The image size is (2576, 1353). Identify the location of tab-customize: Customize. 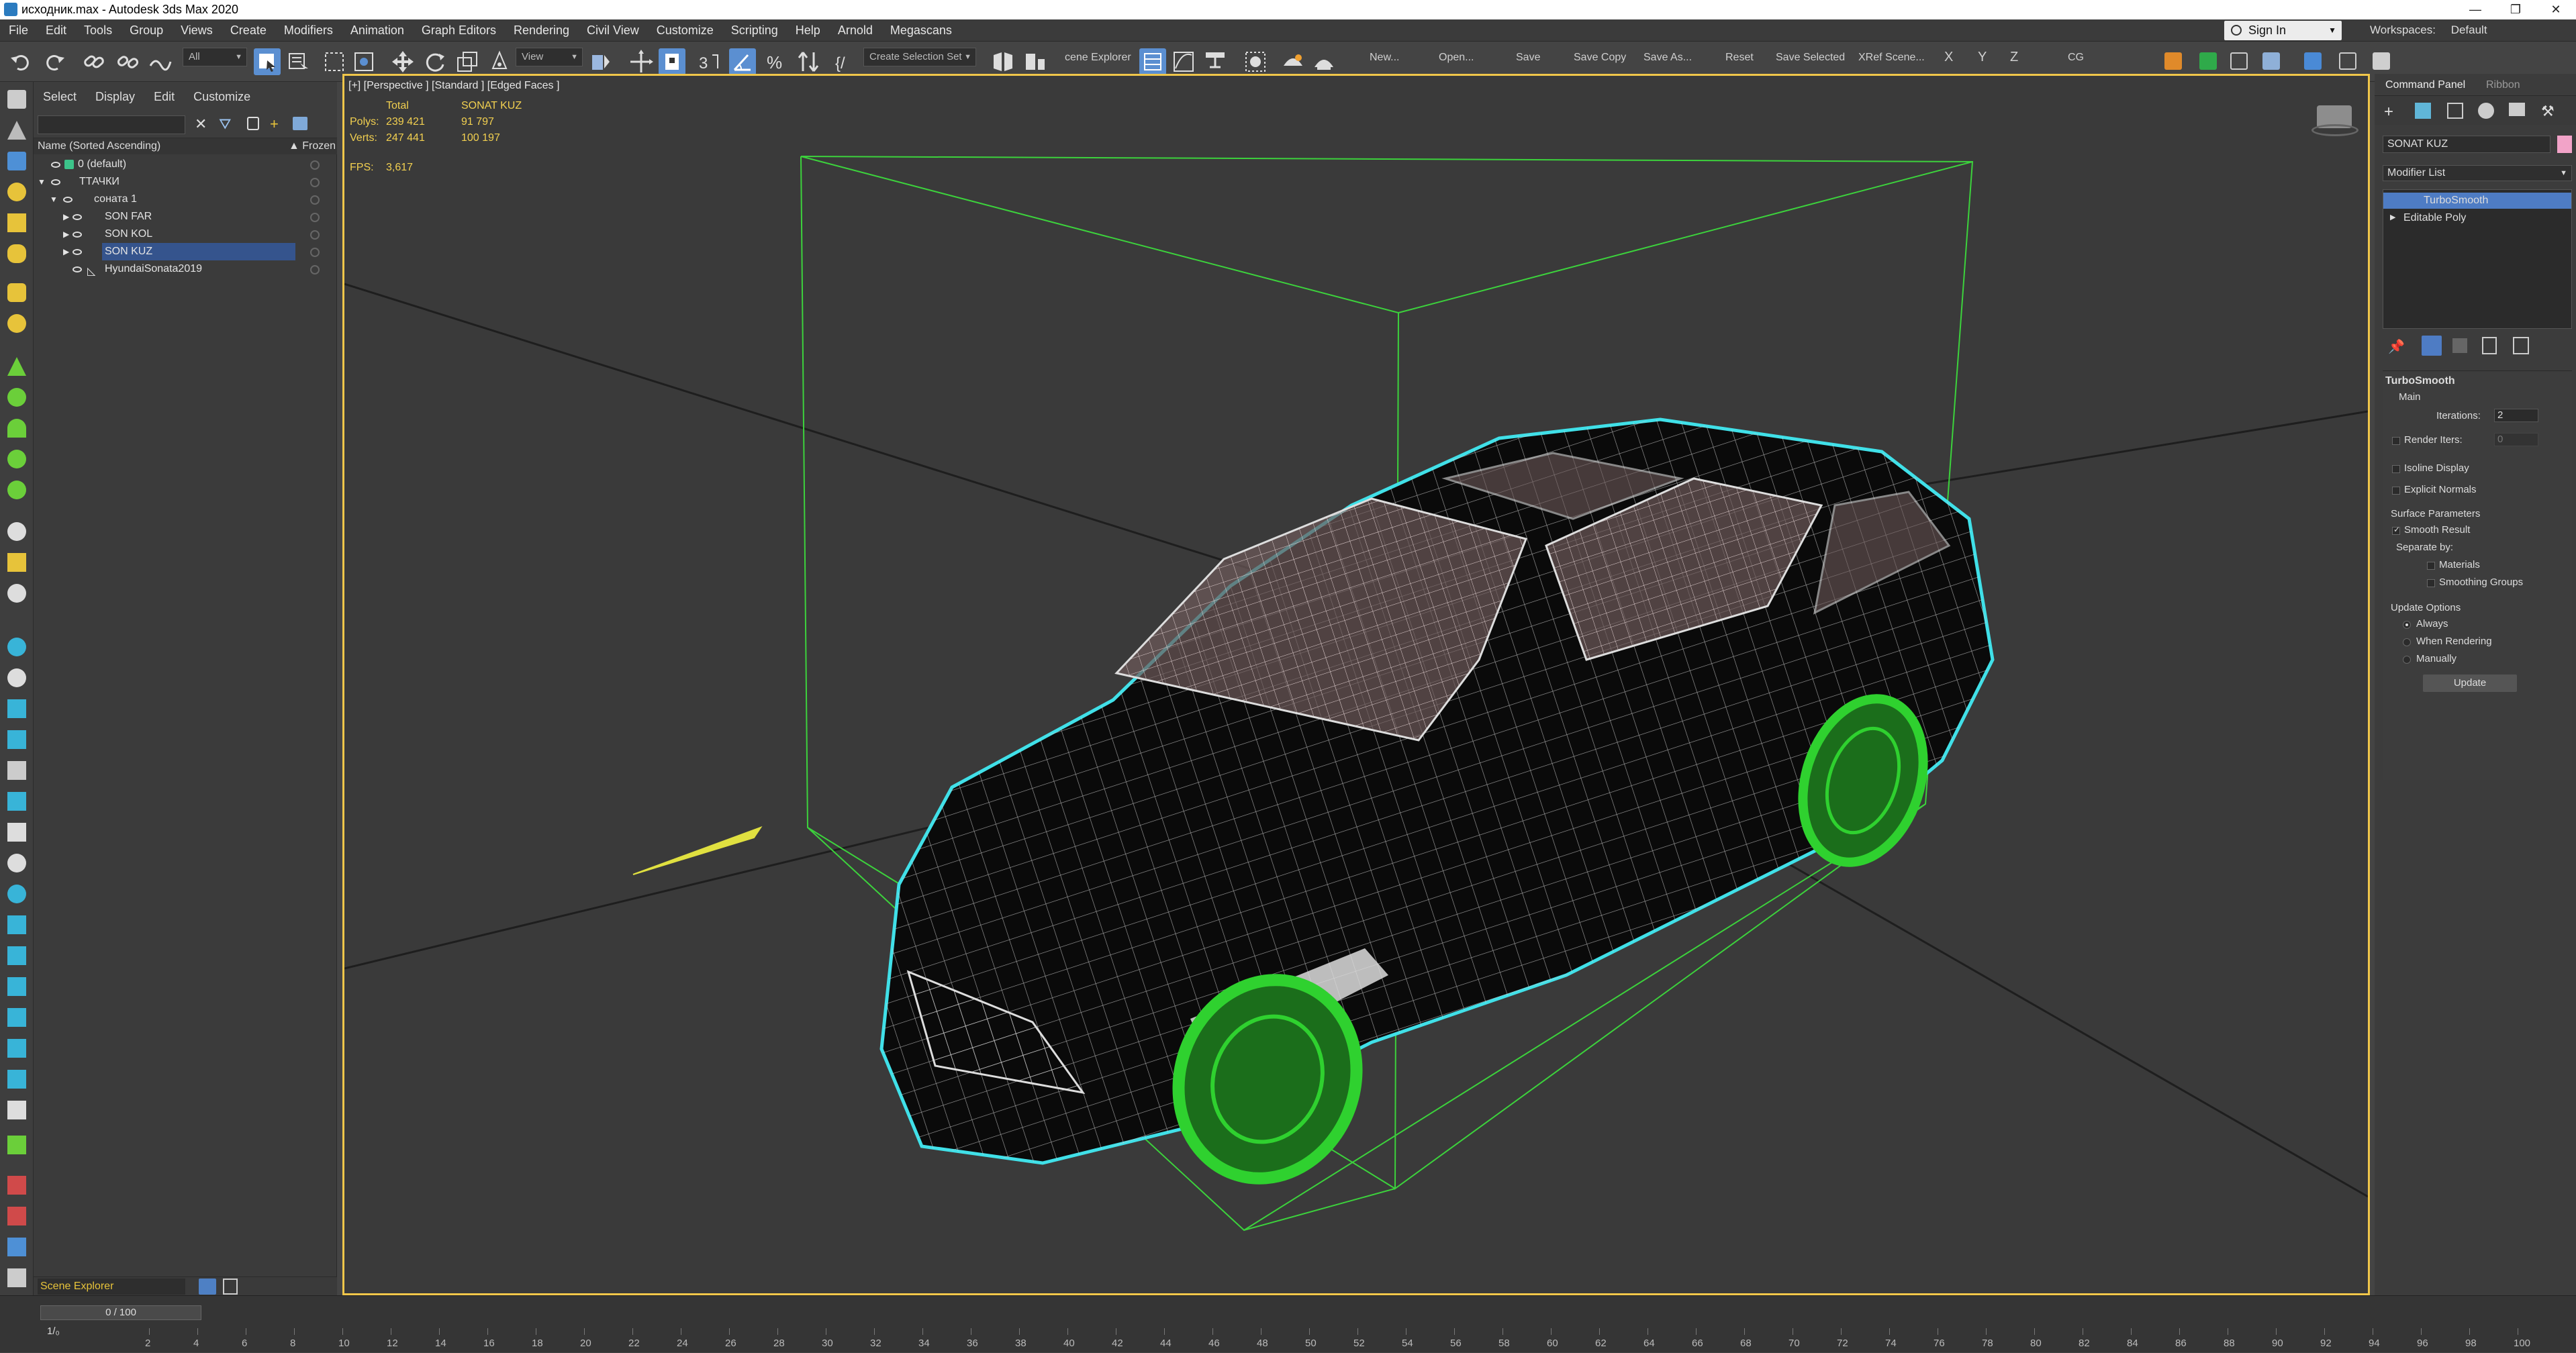
(222, 97).